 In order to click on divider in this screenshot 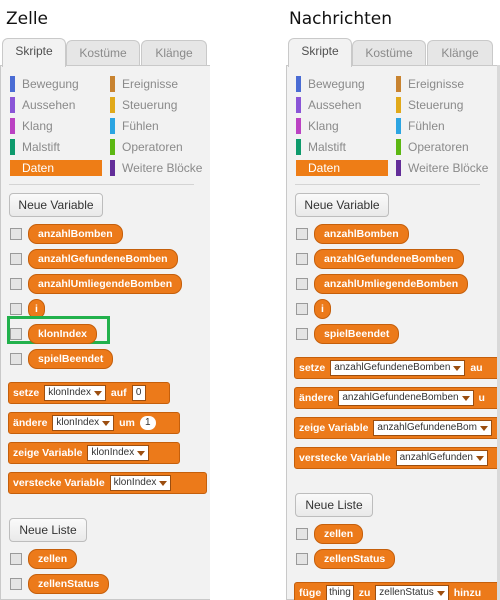, I will do `click(101, 184)`.